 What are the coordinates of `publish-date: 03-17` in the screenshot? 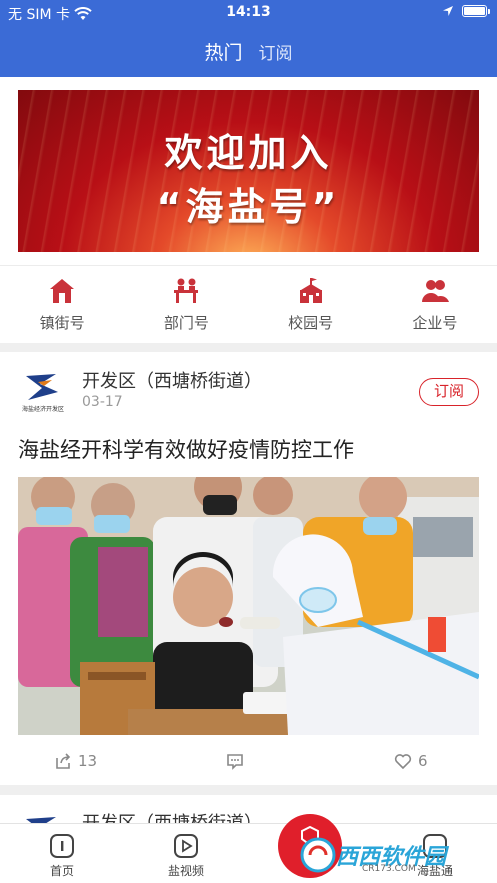 It's located at (102, 402).